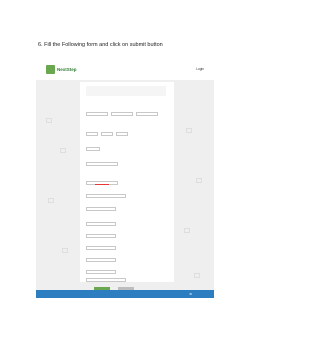 This screenshot has width=320, height=356. What do you see at coordinates (102, 164) in the screenshot?
I see `email-input` at bounding box center [102, 164].